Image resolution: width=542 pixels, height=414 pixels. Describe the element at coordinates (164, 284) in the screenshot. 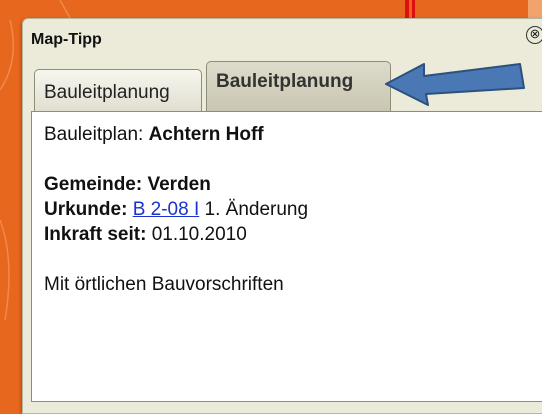

I see `note-text: Mit örtlichen Bauvorschriften` at that location.